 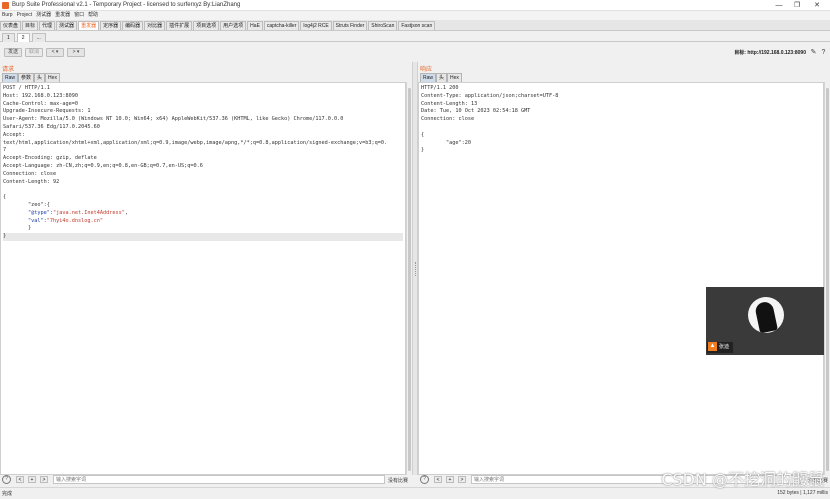 What do you see at coordinates (8, 70) in the screenshot?
I see `request-title: 请求` at bounding box center [8, 70].